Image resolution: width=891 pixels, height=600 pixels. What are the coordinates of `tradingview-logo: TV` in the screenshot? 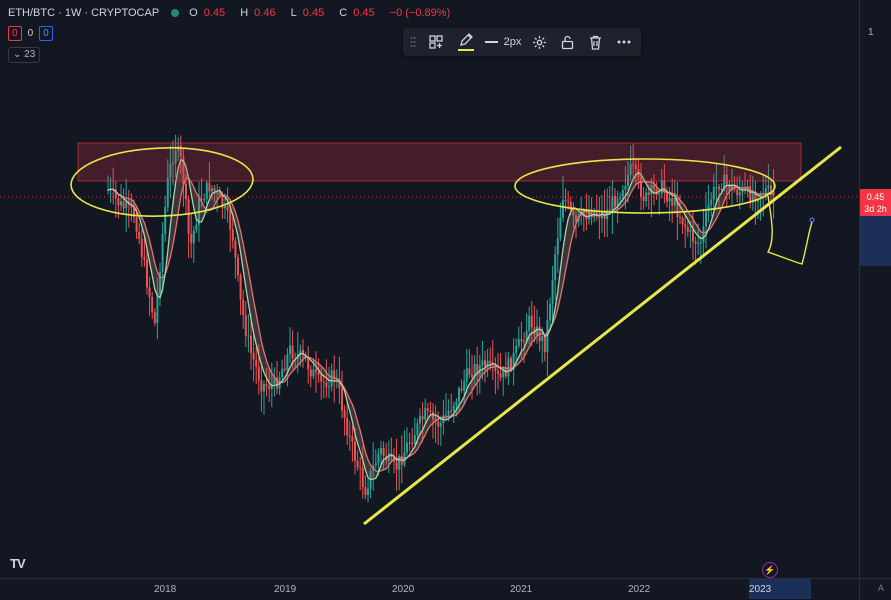 It's located at (18, 563).